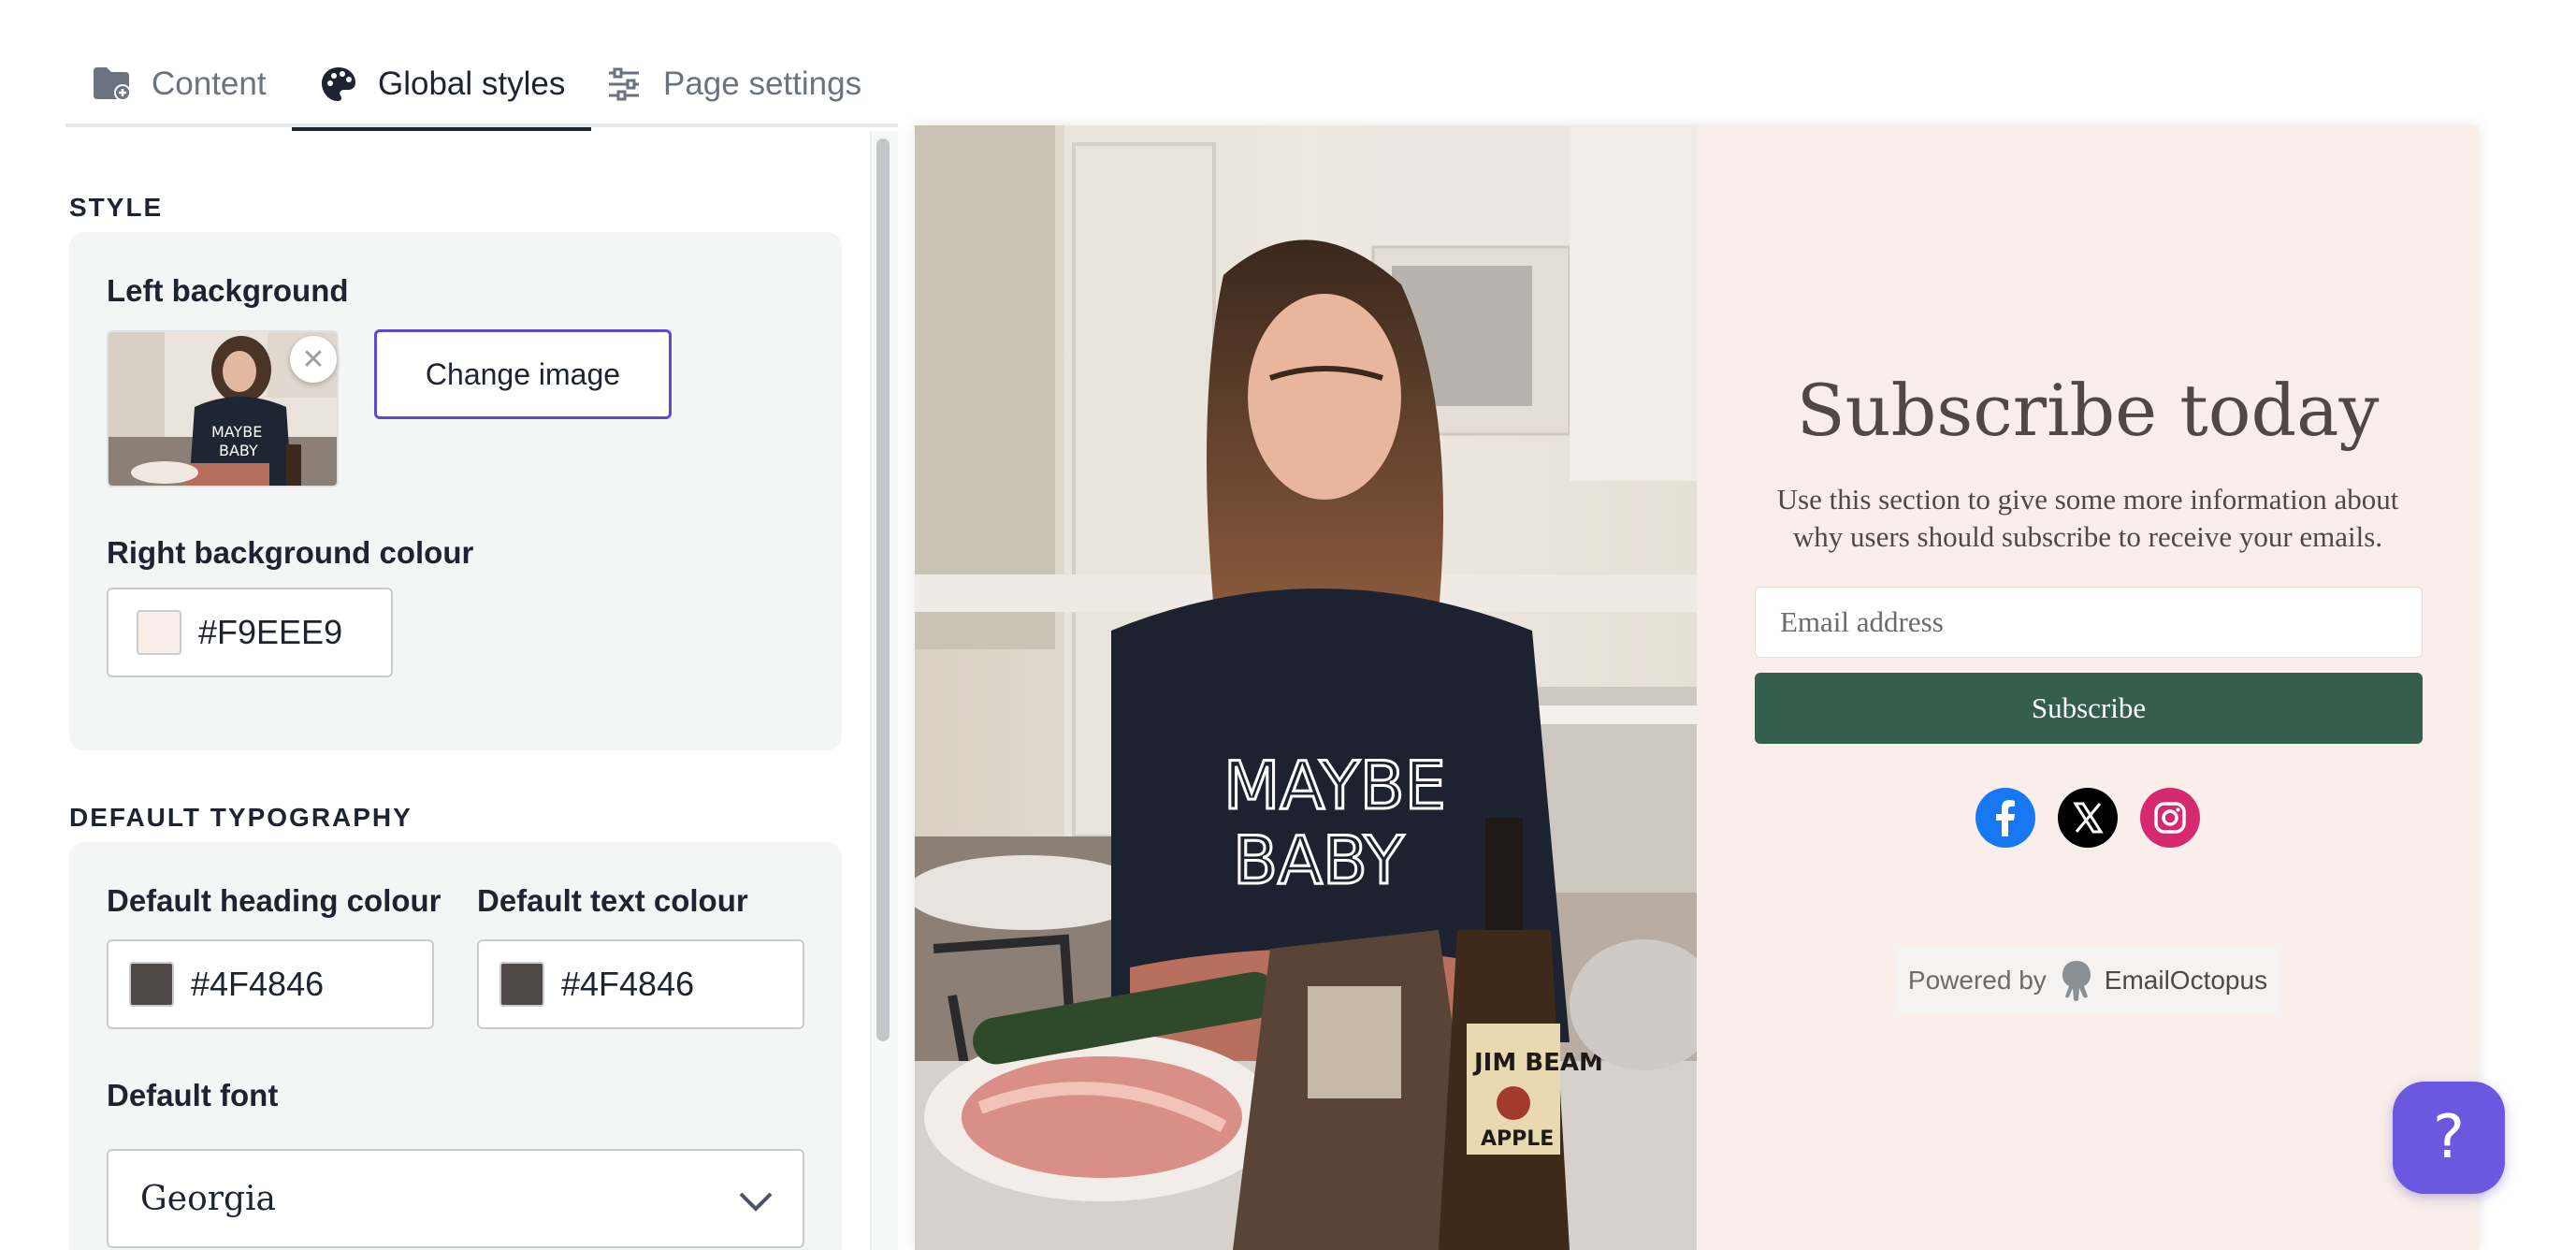 This screenshot has height=1250, width=2576. I want to click on default-text-colour-input: #4F4846, so click(640, 984).